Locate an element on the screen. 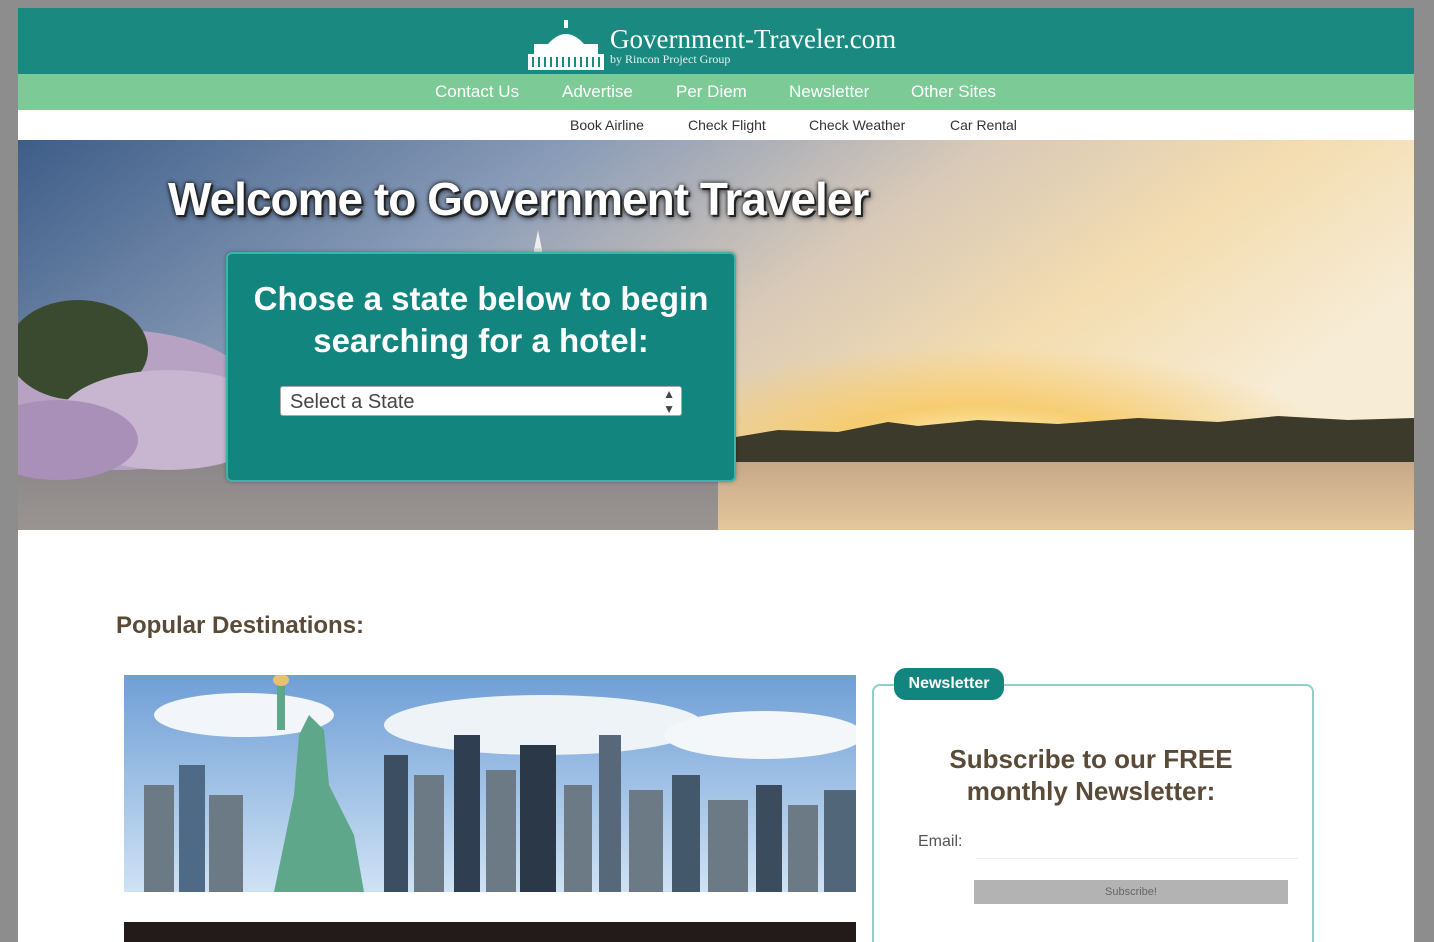 Image resolution: width=1434 pixels, height=942 pixels. email-input is located at coordinates (1137, 842).